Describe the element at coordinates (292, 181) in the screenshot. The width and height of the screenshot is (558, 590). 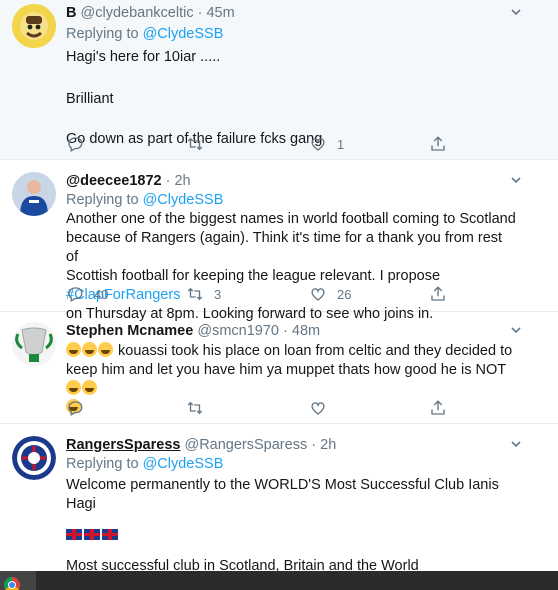
I see `tweet-header: @deecee1872 · 2h` at that location.